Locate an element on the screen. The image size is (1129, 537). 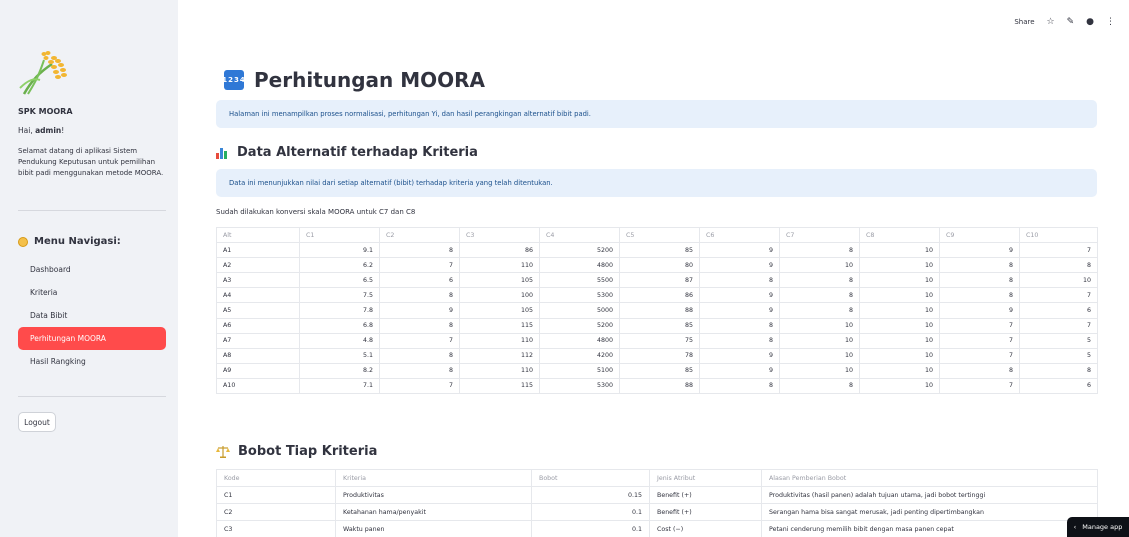
column-header: Jenis Atribut is located at coordinates (705, 478).